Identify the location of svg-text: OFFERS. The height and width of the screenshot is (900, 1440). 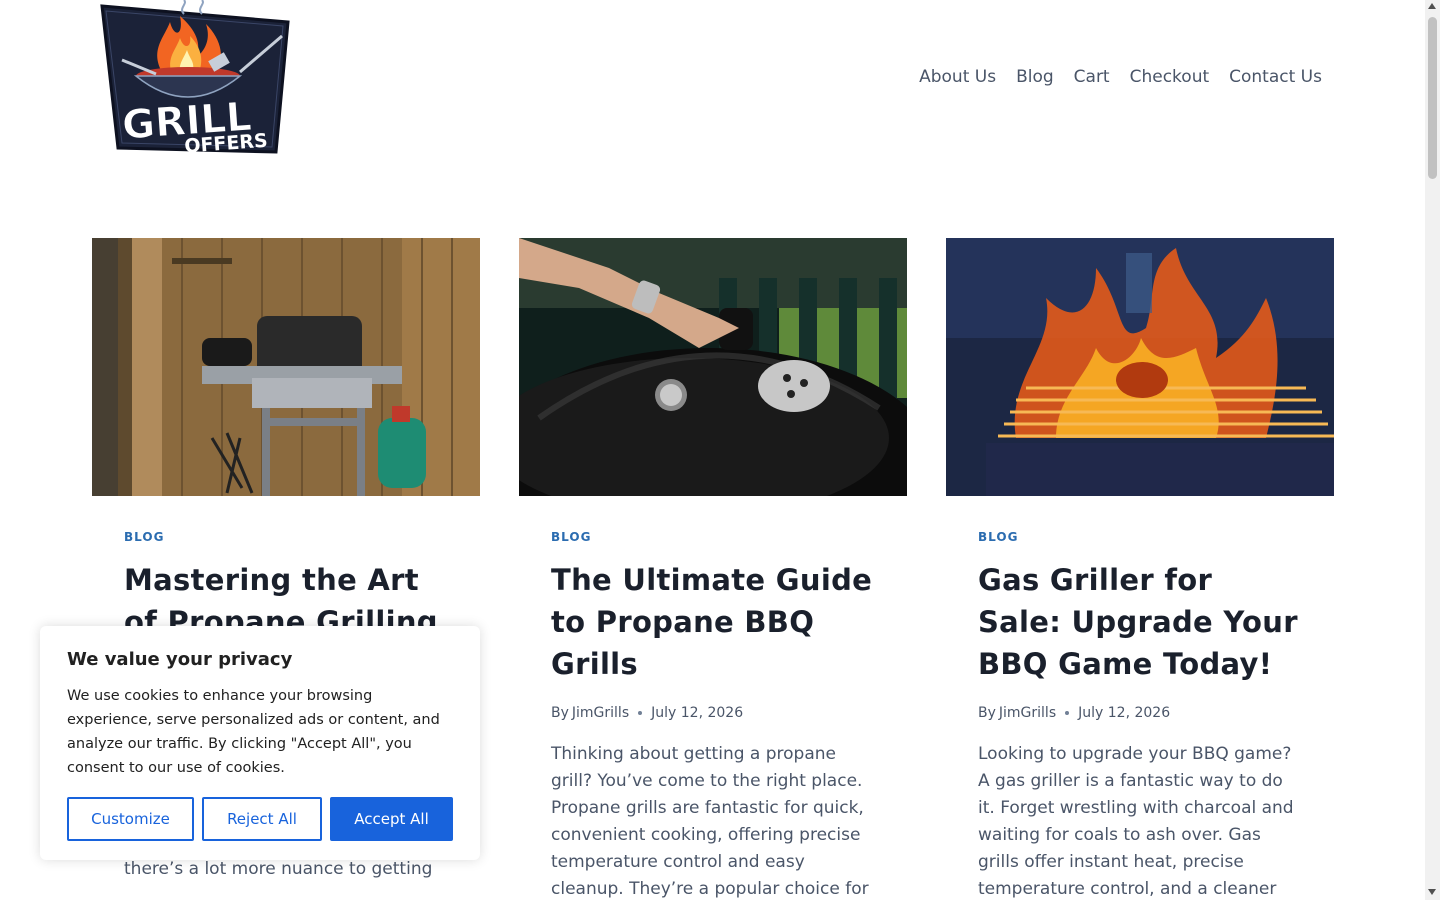
(226, 144).